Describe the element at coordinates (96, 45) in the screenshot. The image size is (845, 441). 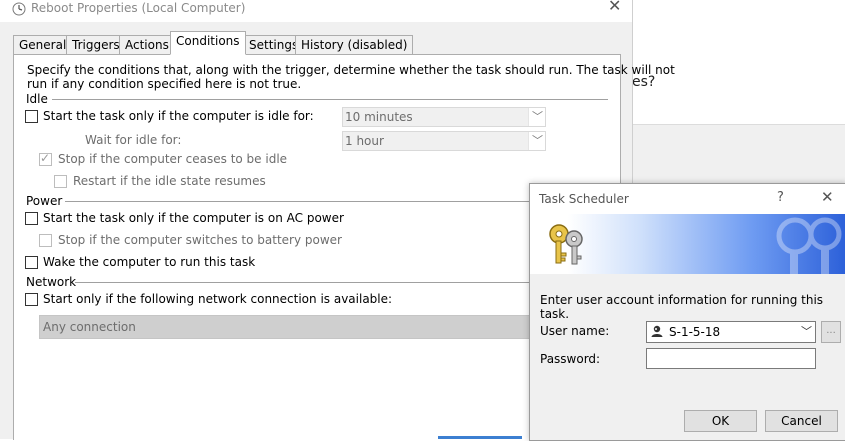
I see `tab-triggers: Triggers` at that location.